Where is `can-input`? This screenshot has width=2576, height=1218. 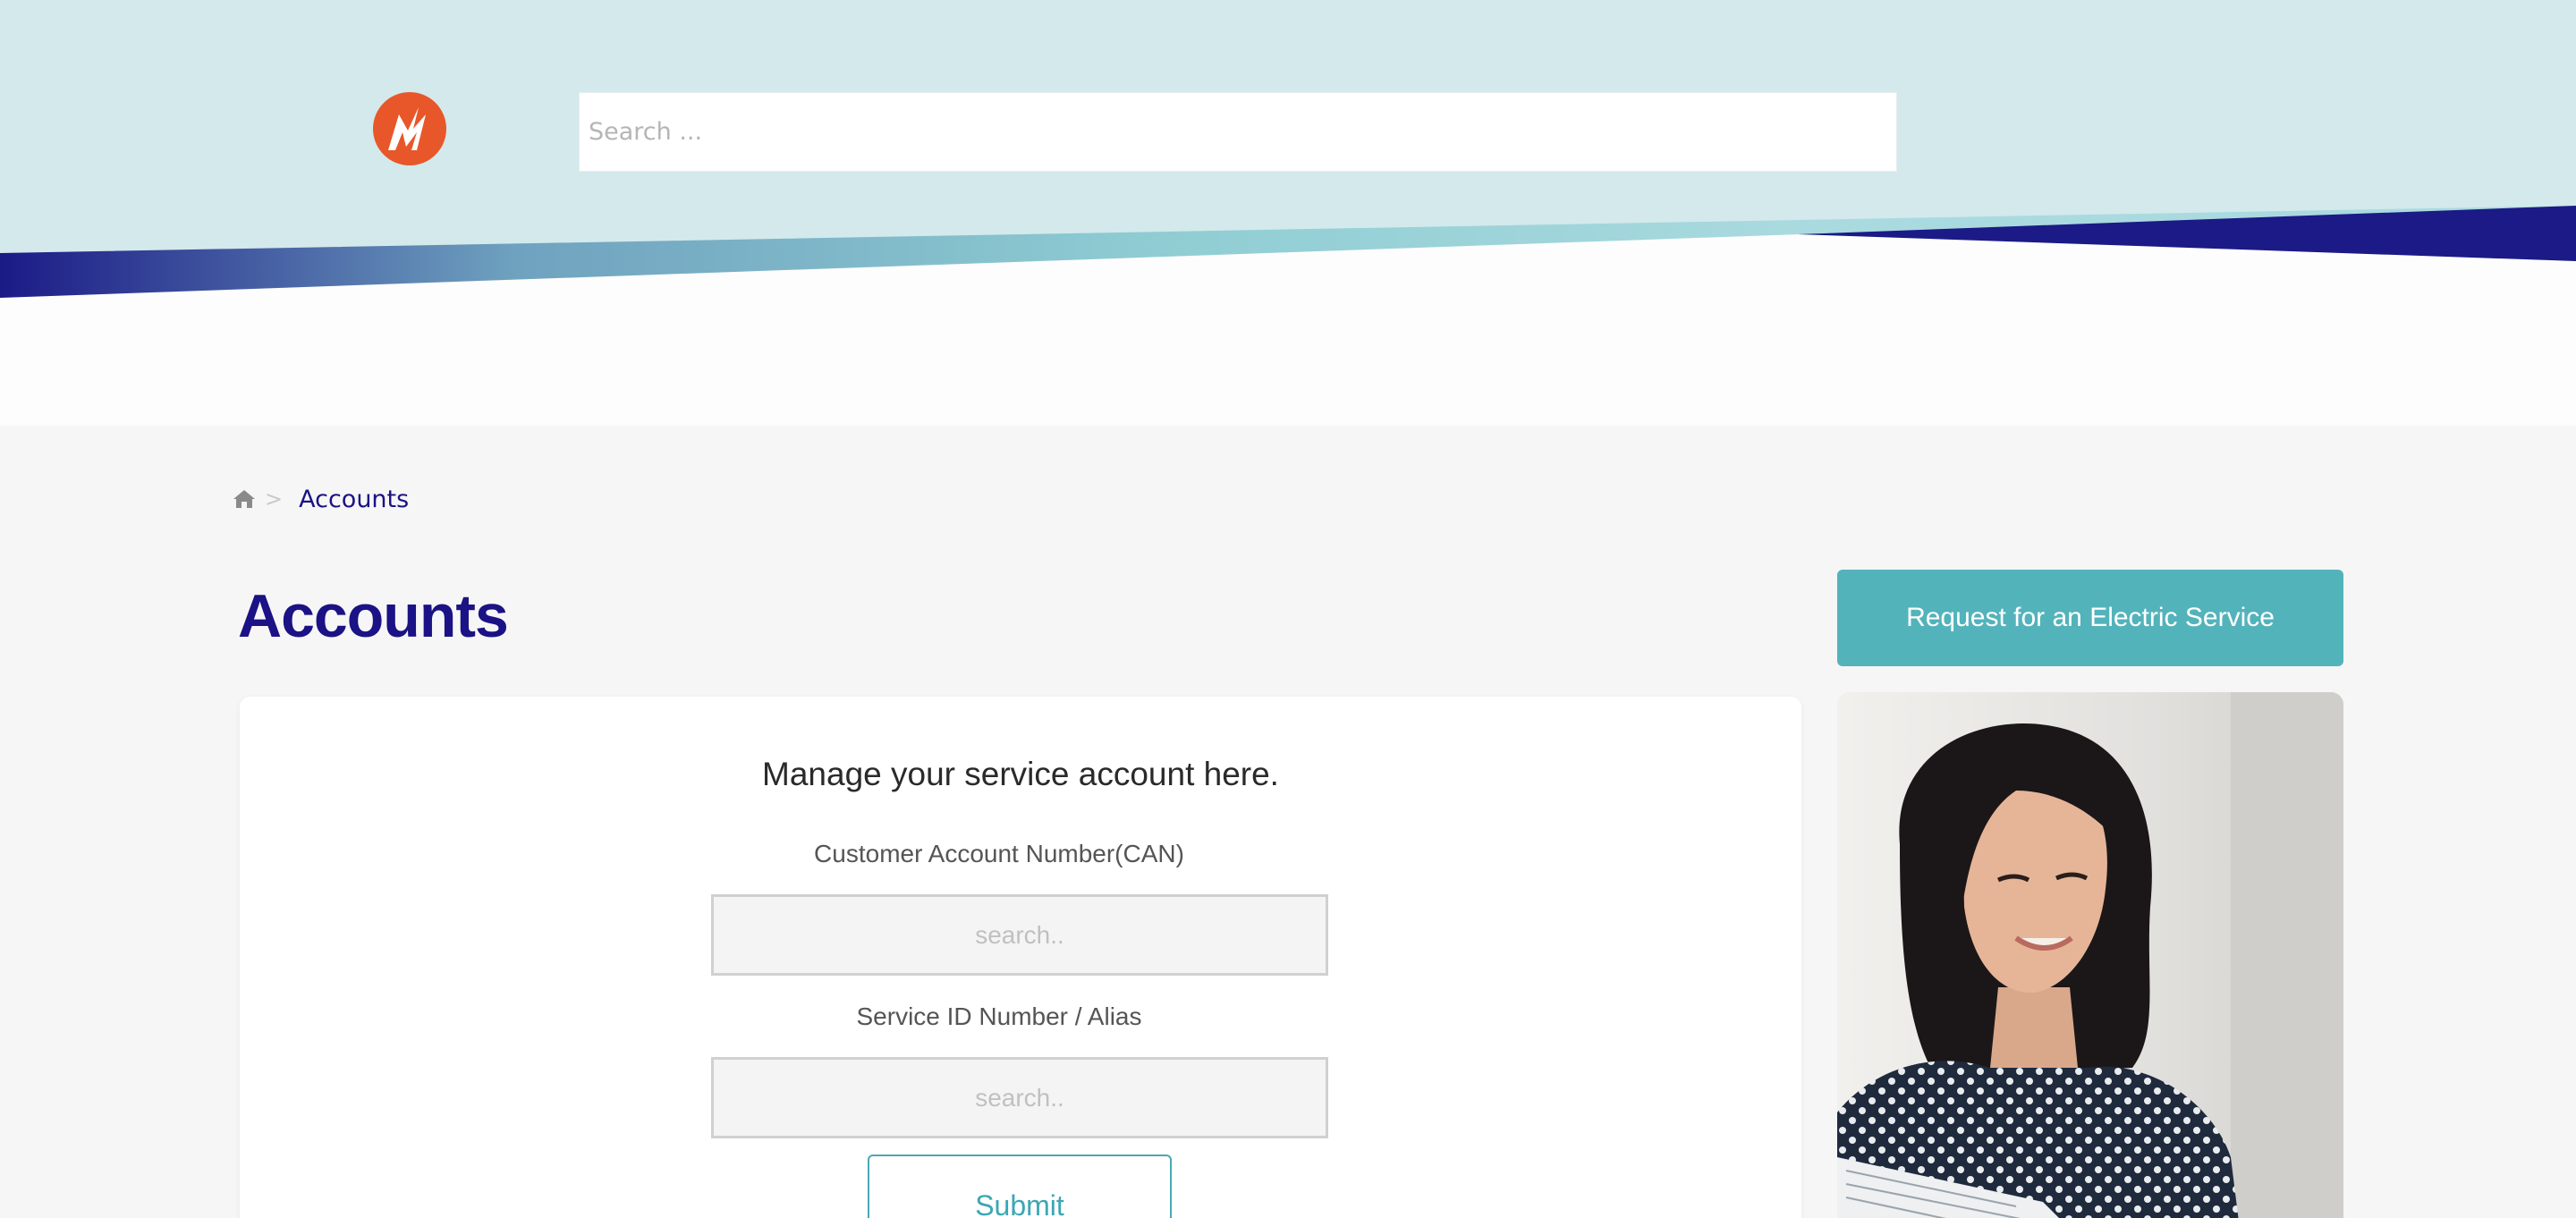 can-input is located at coordinates (1019, 935).